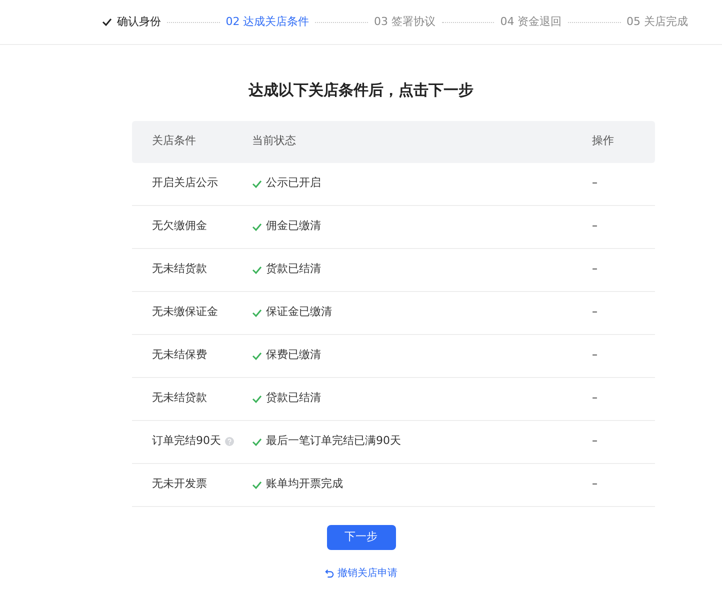  Describe the element at coordinates (361, 573) in the screenshot. I see `undo-link: 撤销关店申请` at that location.